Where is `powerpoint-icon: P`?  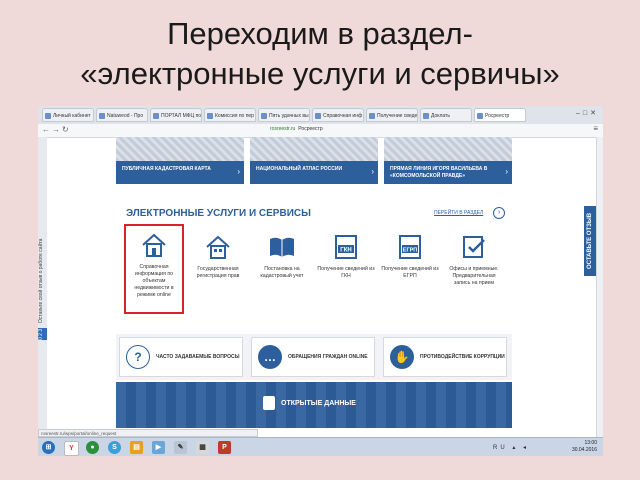
powerpoint-icon: P is located at coordinates (224, 447).